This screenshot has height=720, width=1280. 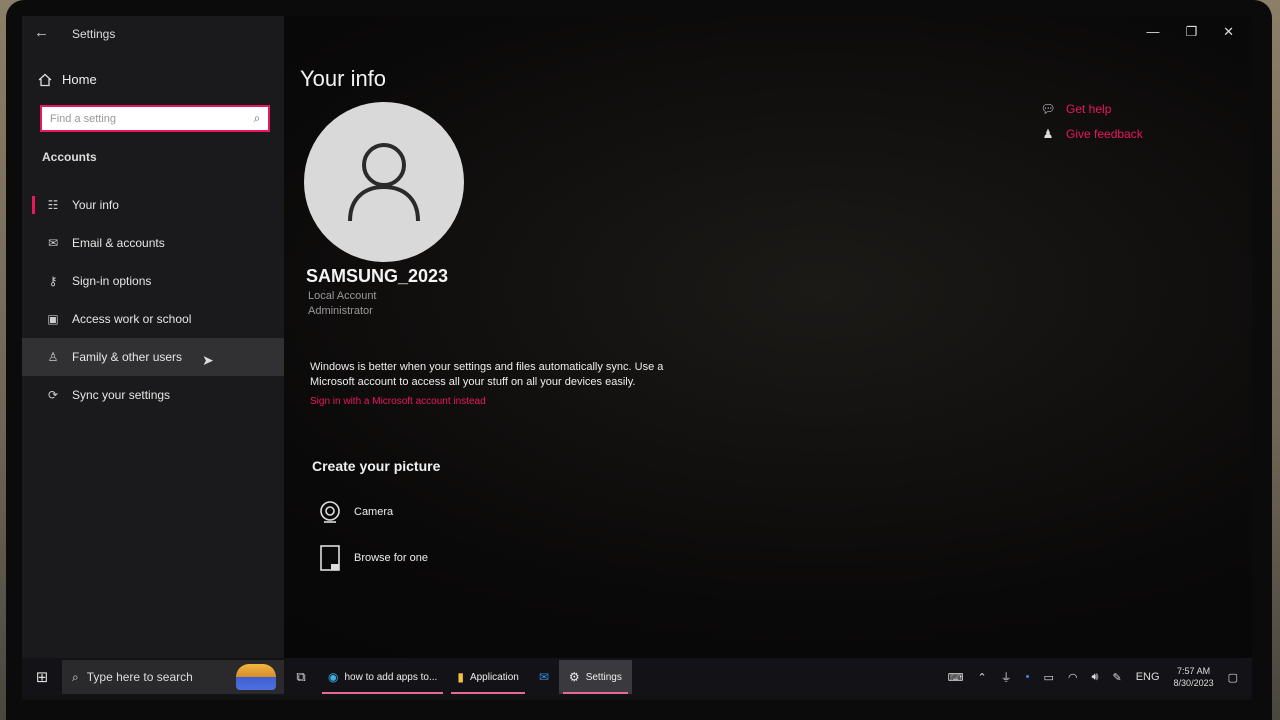 I want to click on briefcase-icon: ▣, so click(x=53, y=319).